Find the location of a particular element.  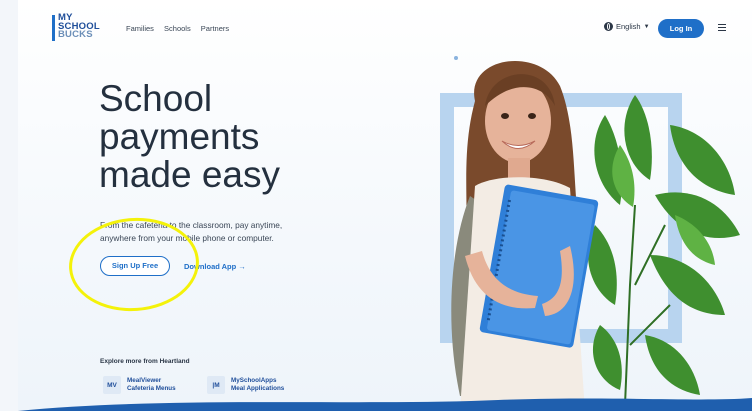

mealviewer-text: MealViewer Cafeteria Menus is located at coordinates (151, 385).